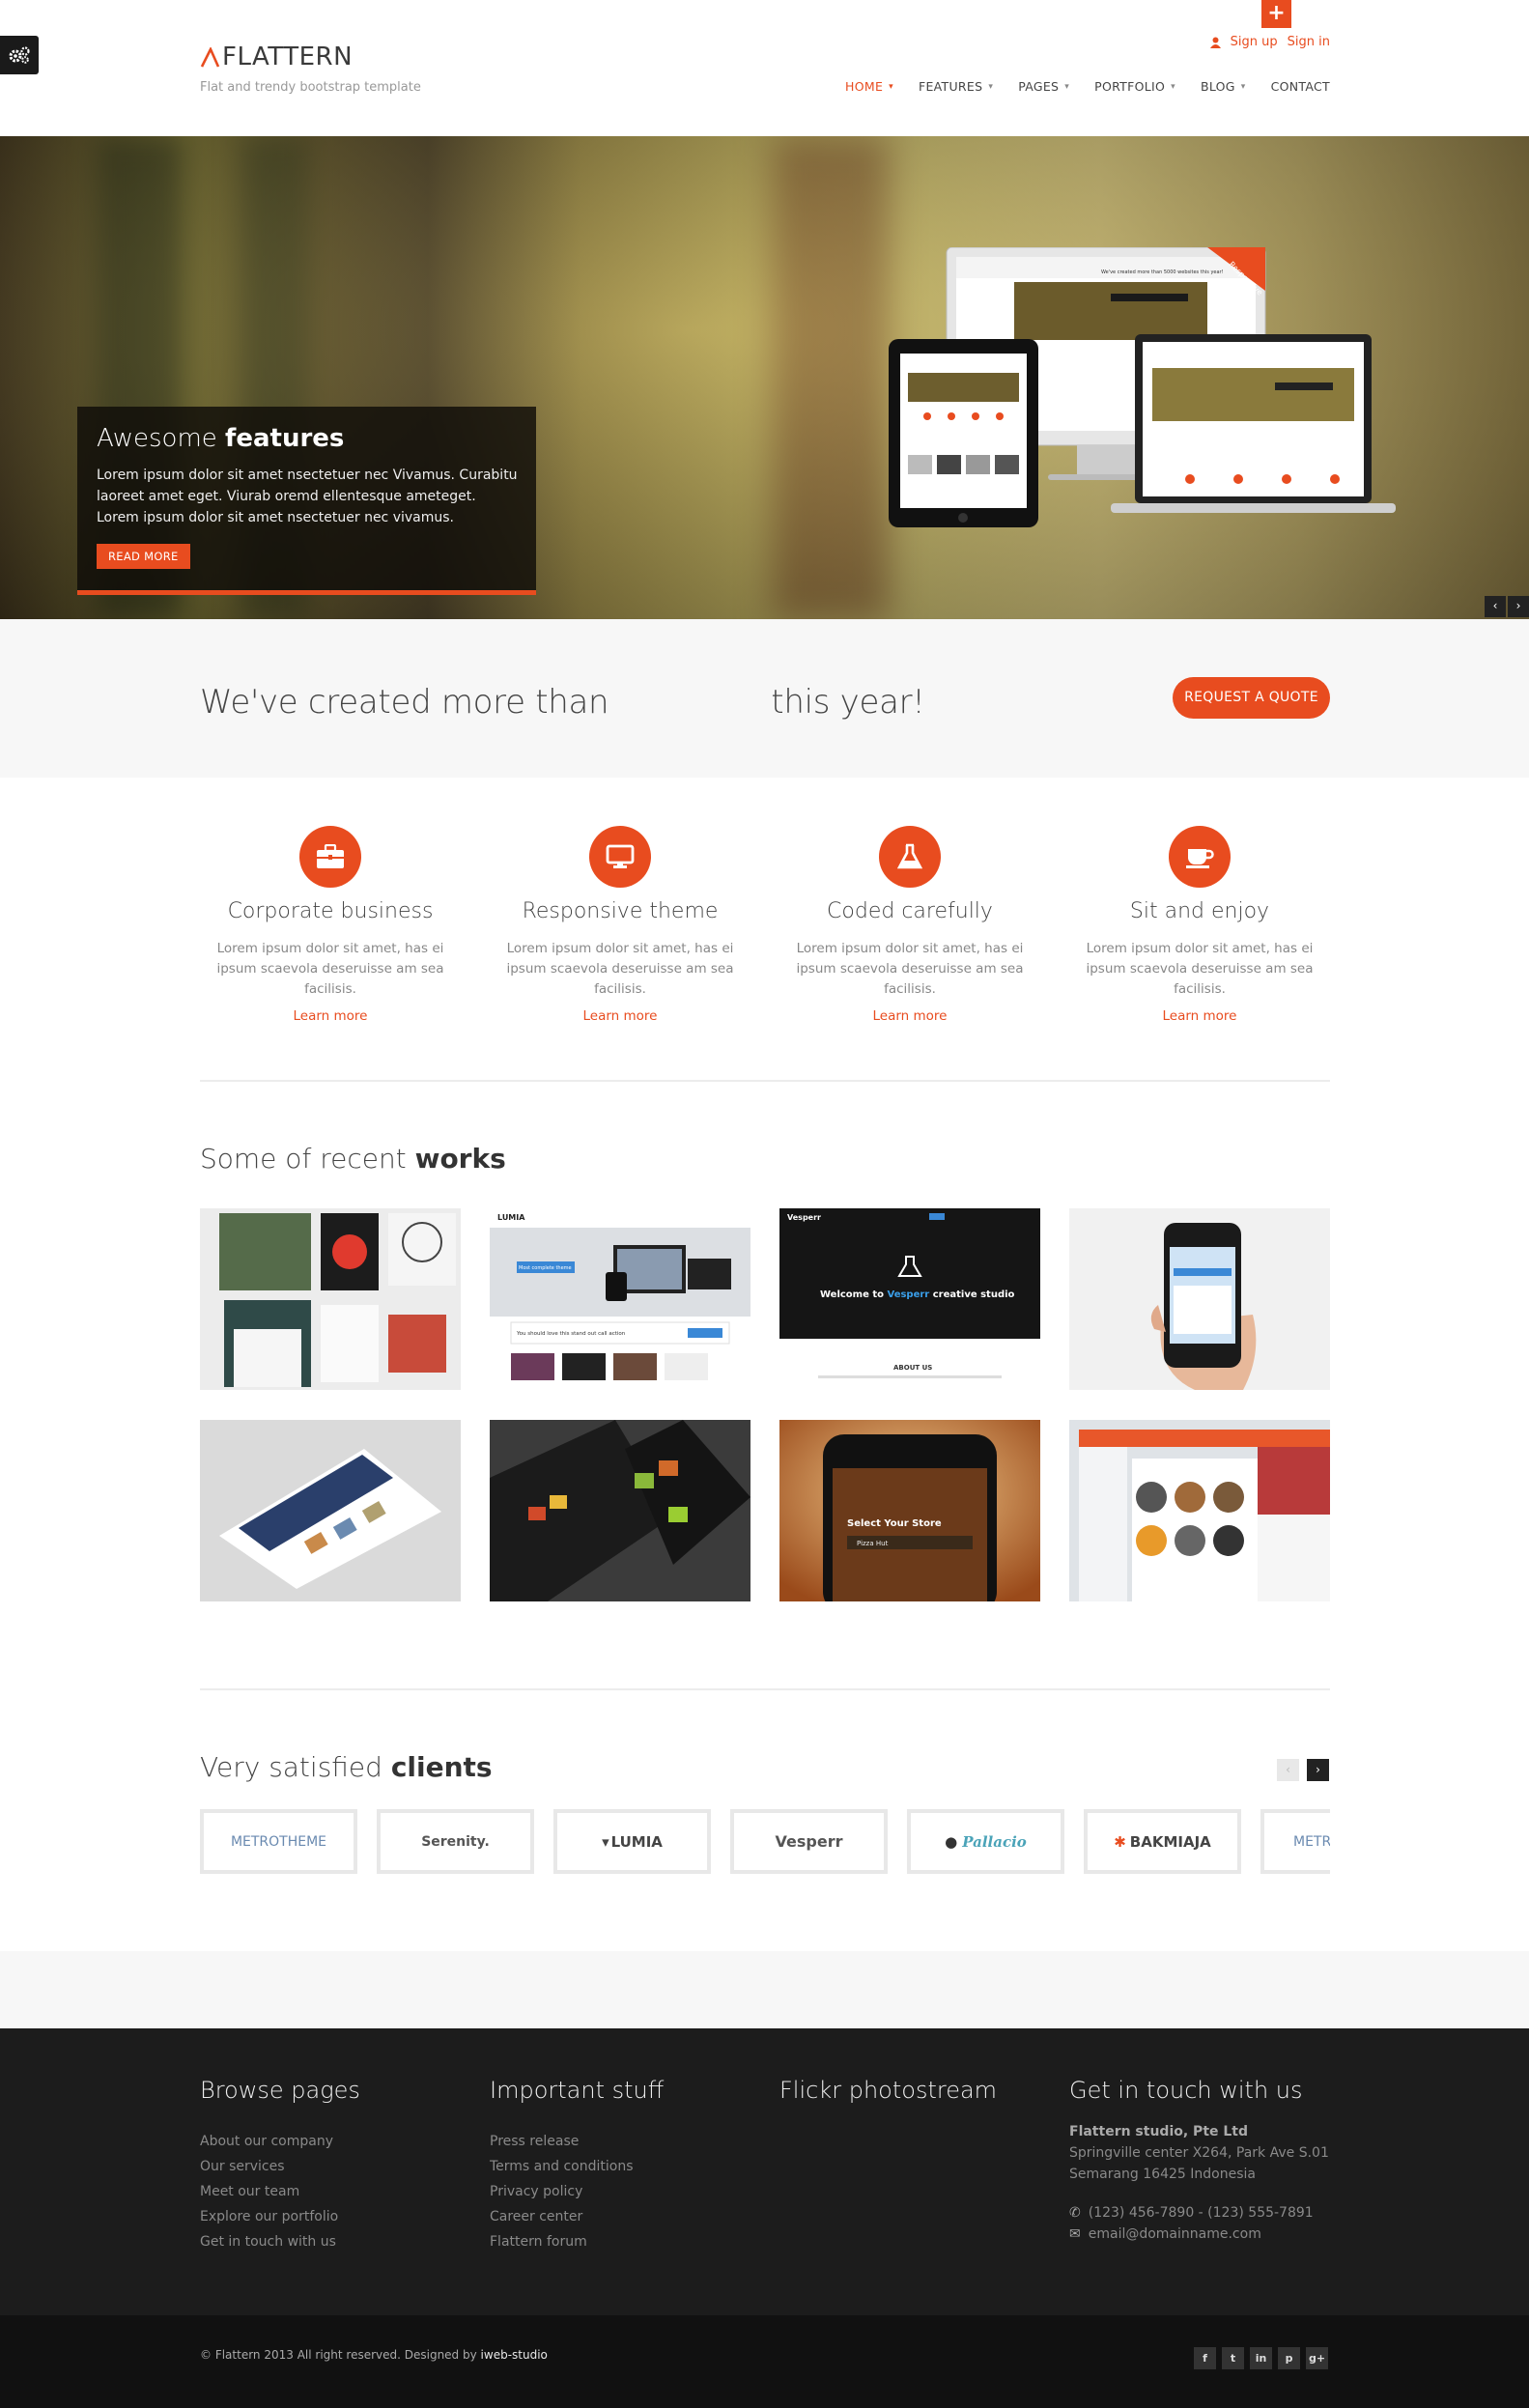  I want to click on auth-links: Sign up Sign in, so click(1269, 42).